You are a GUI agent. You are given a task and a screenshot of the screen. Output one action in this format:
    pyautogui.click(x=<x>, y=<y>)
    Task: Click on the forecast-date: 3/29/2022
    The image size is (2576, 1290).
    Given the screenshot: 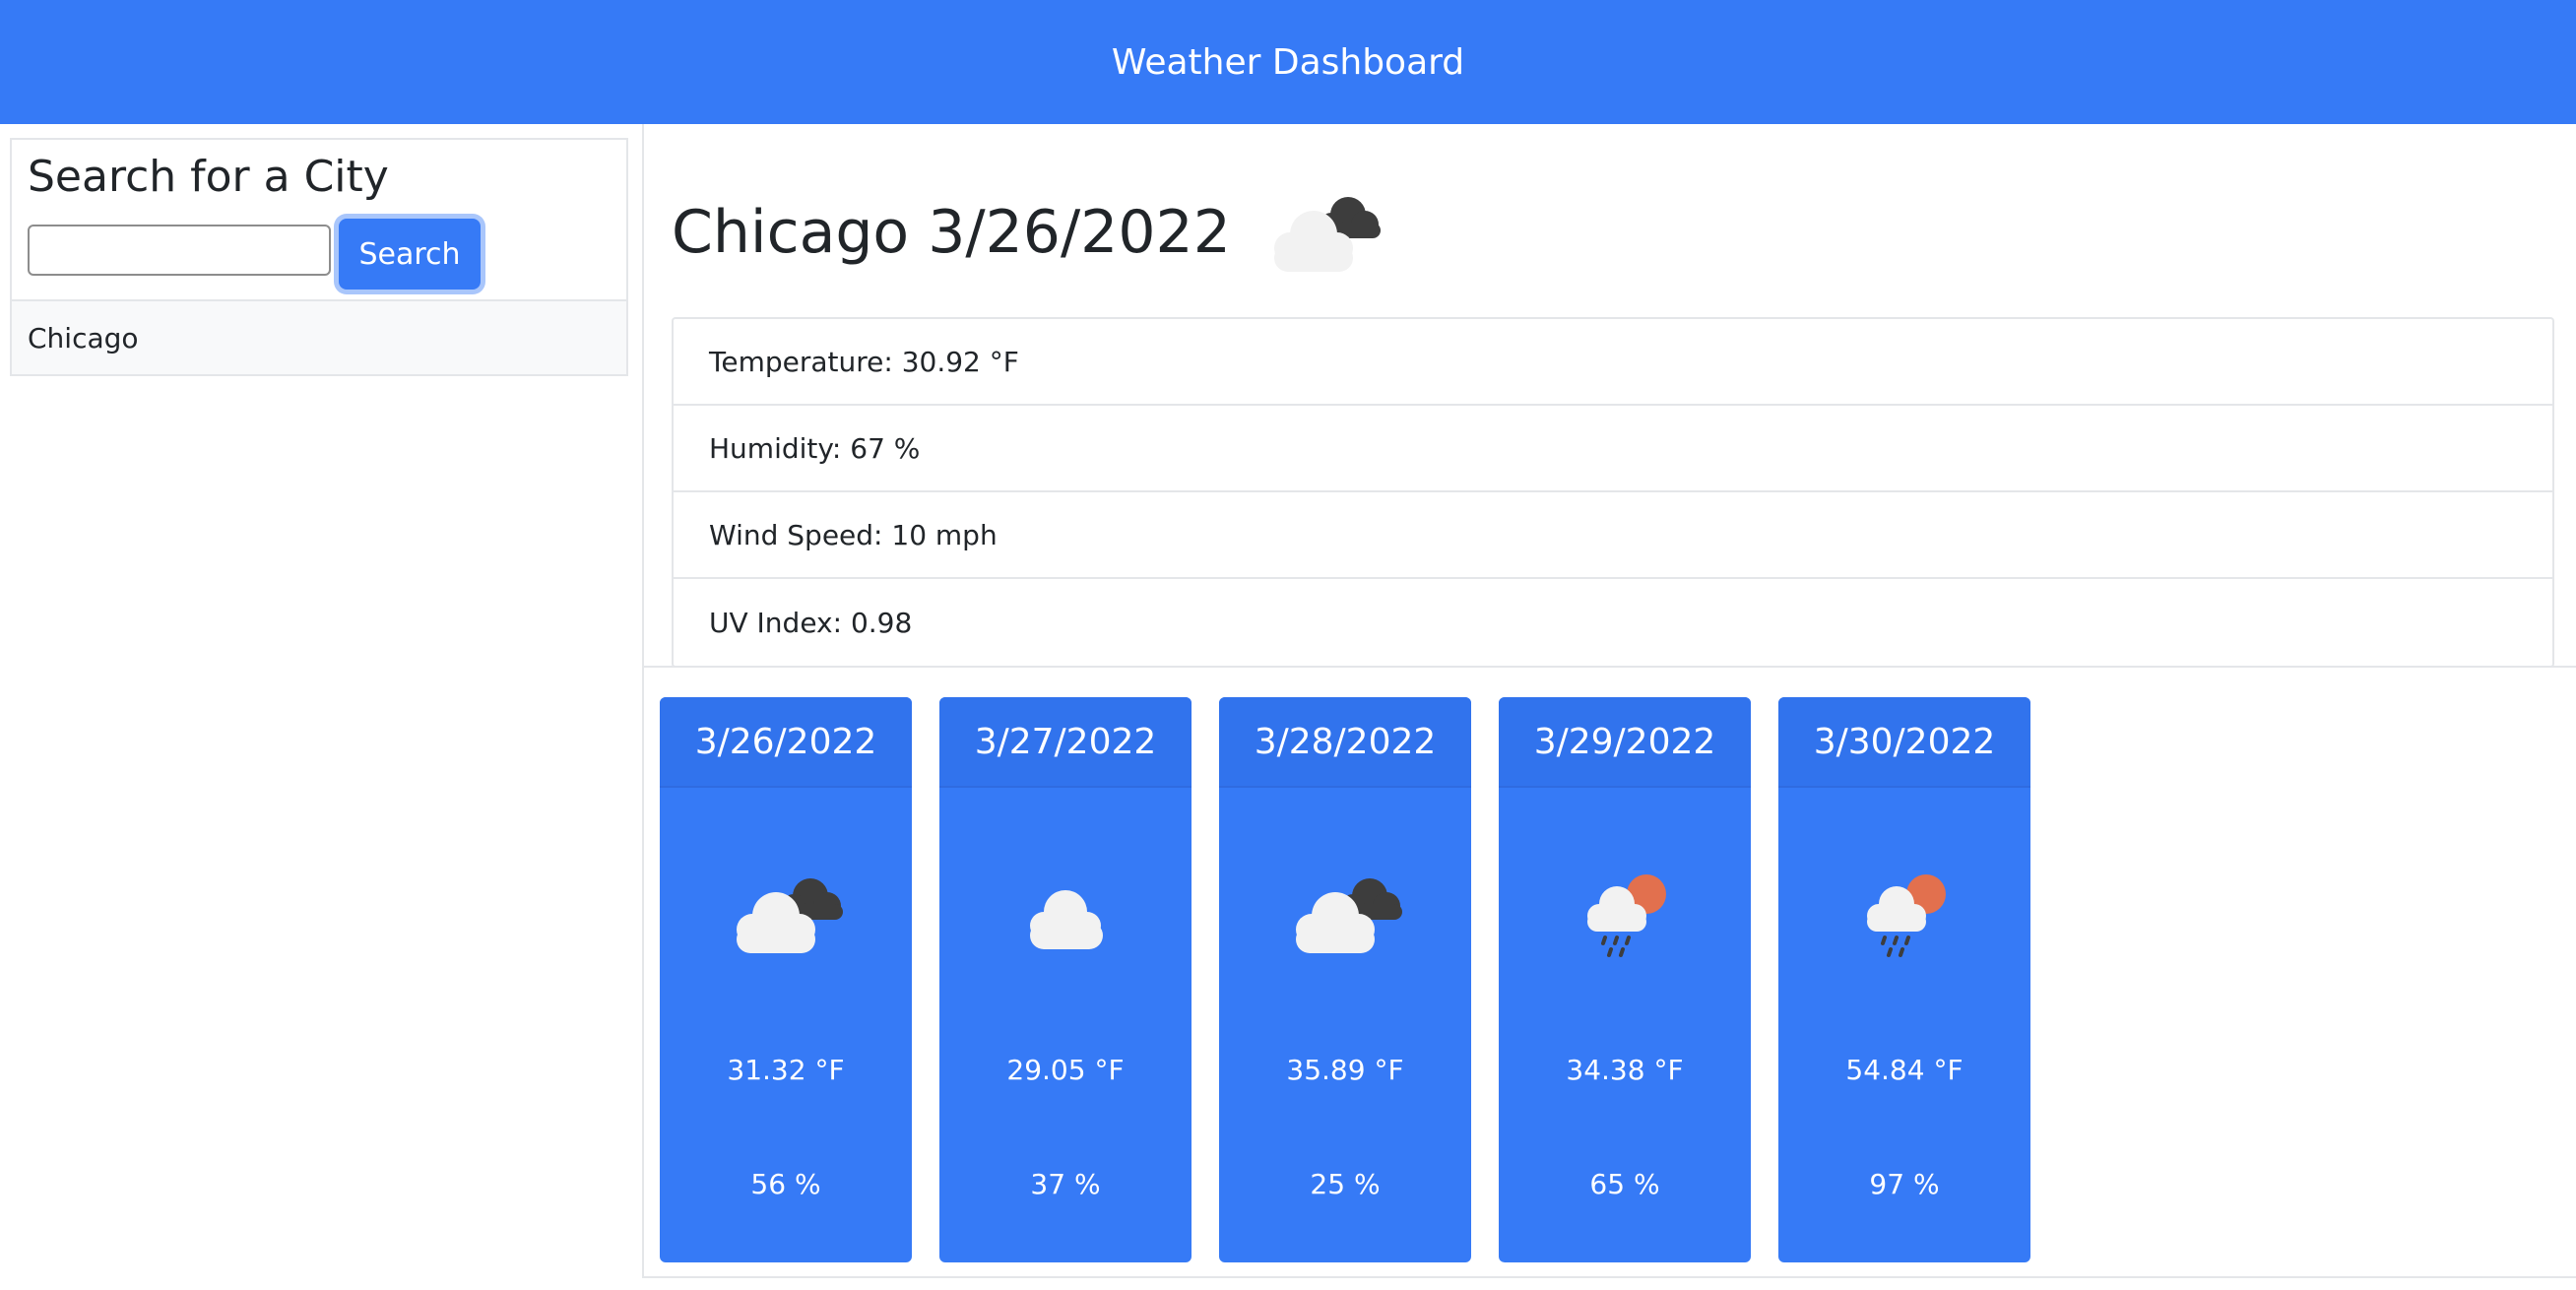 What is the action you would take?
    pyautogui.click(x=1625, y=742)
    